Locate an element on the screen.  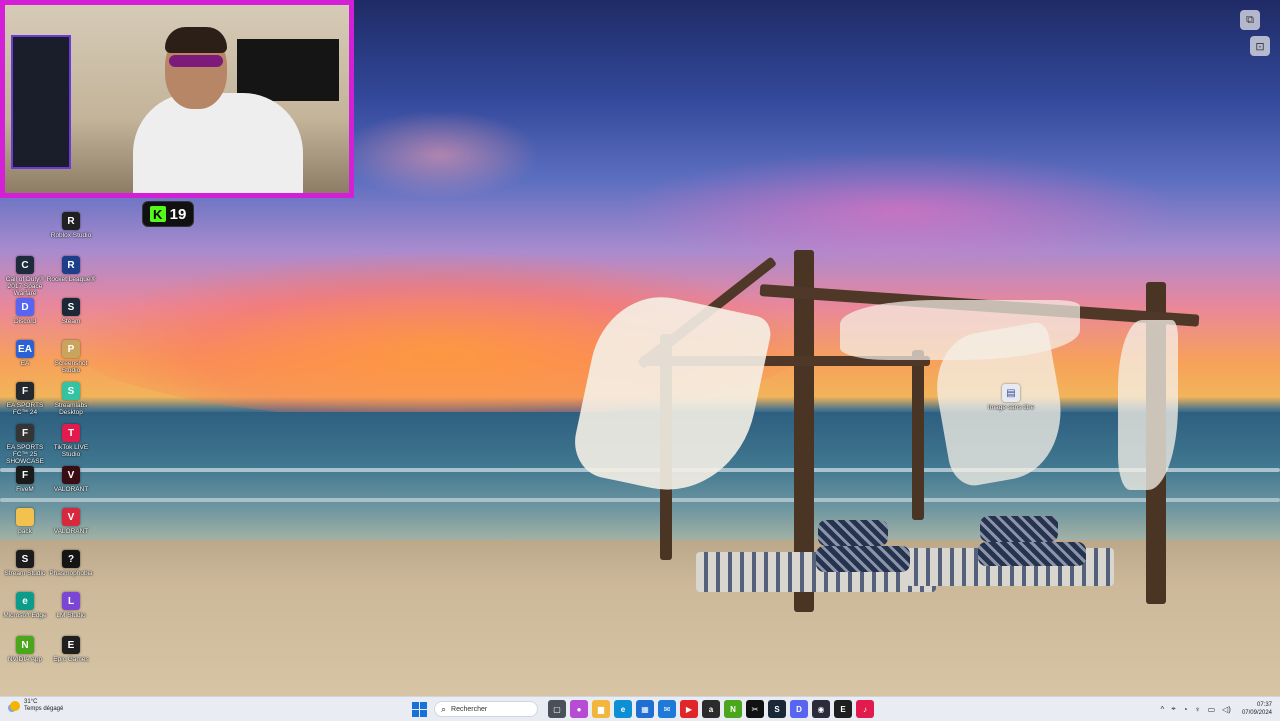
snip-button: ⊡ is located at coordinates (1260, 46).